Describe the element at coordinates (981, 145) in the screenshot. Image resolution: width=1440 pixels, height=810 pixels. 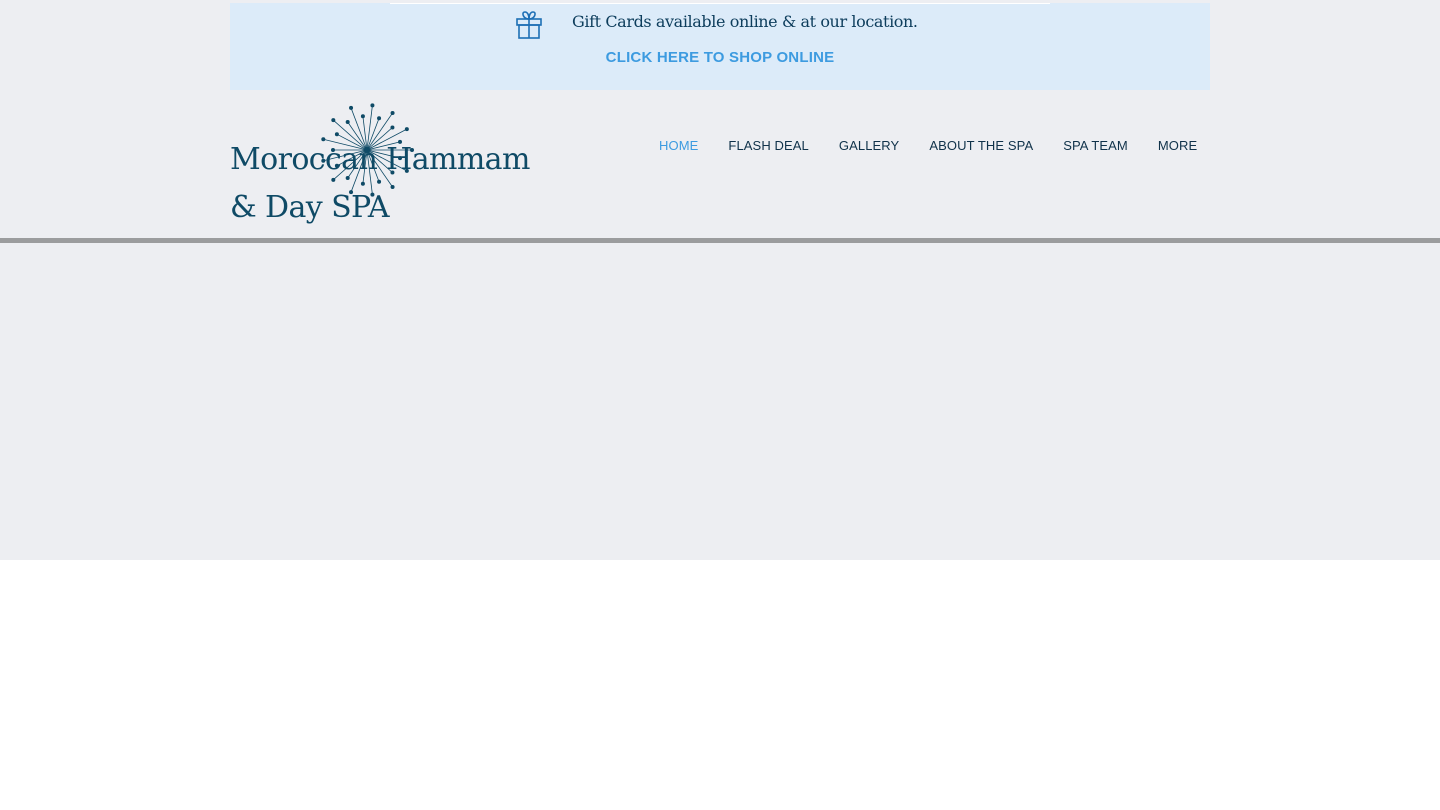
I see `nav-item-about-the-spa: ABOUT THE SPA` at that location.